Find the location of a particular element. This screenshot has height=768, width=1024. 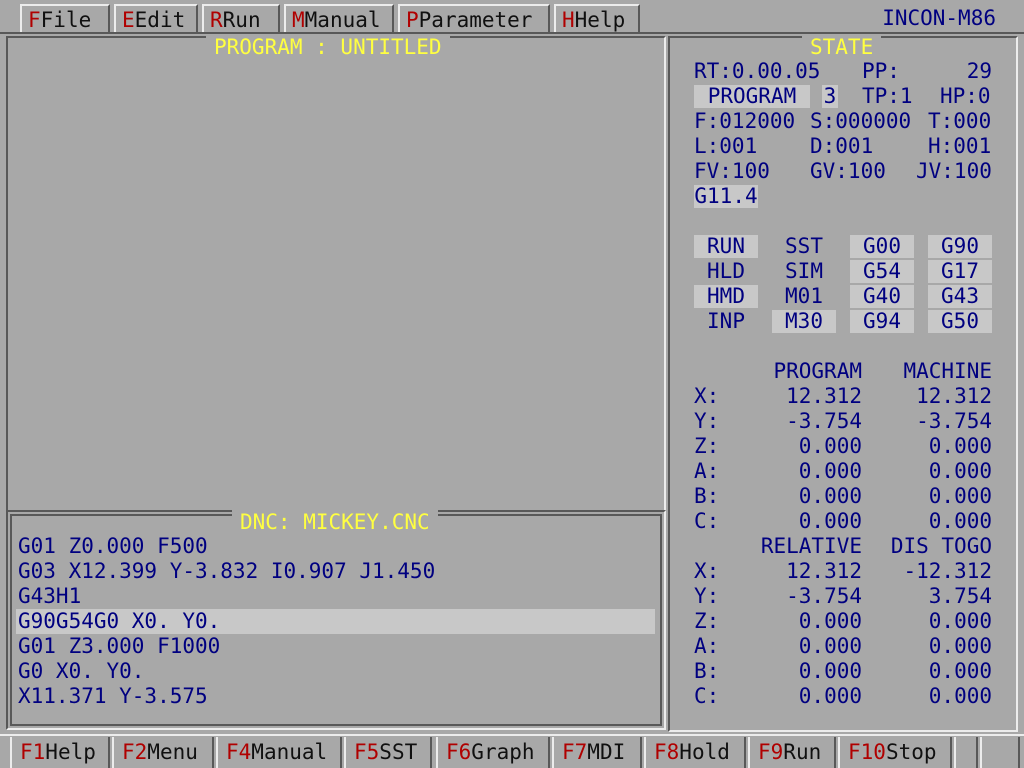

coord-axis: X: is located at coordinates (707, 396).